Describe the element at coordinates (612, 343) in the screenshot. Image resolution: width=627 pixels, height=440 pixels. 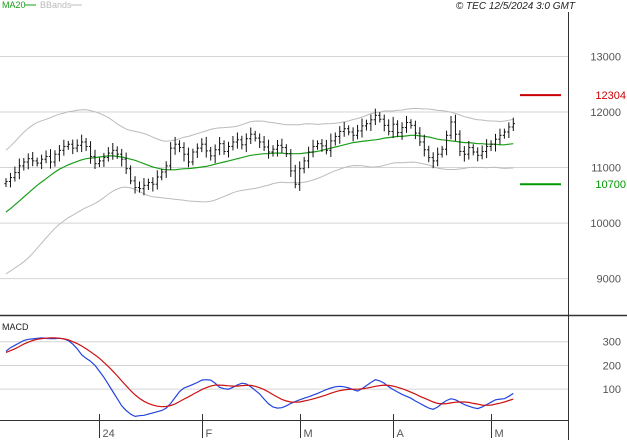
I see `macd-y-tick: 300` at that location.